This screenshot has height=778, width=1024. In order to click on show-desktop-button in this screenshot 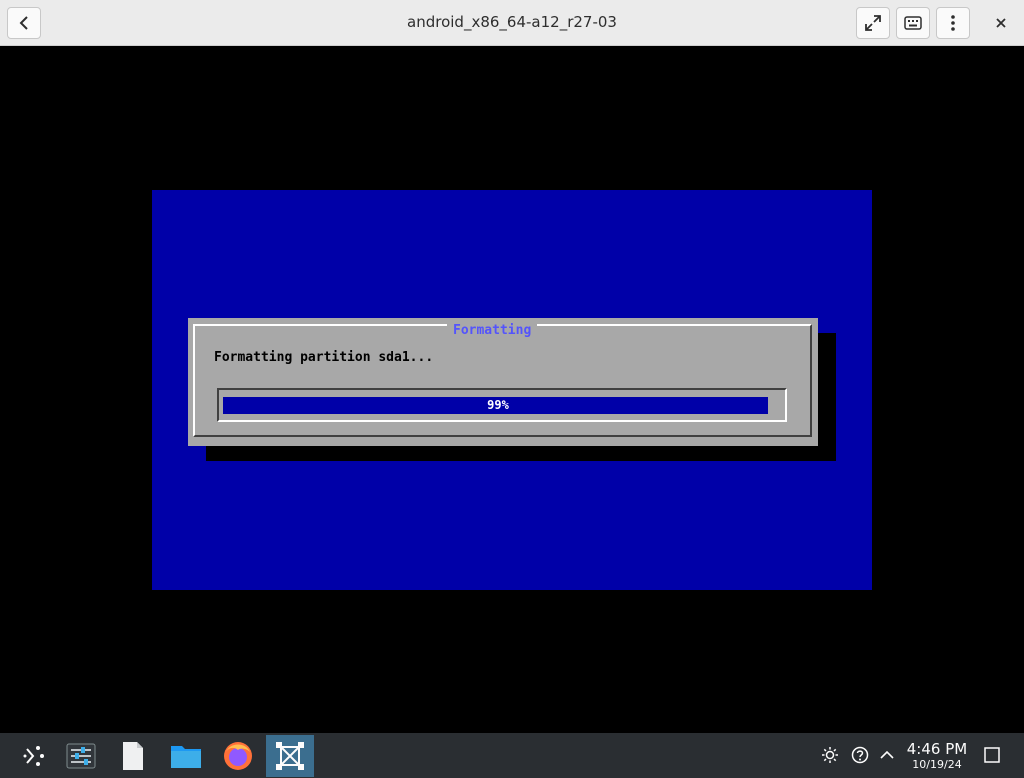, I will do `click(992, 755)`.